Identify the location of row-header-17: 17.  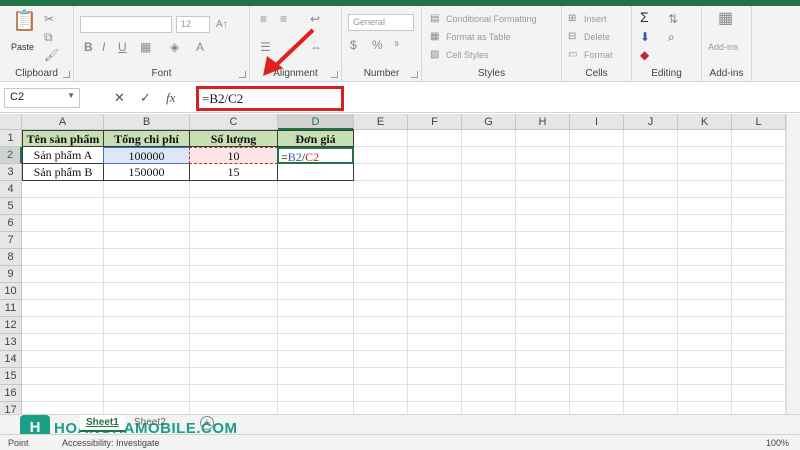
(11, 408).